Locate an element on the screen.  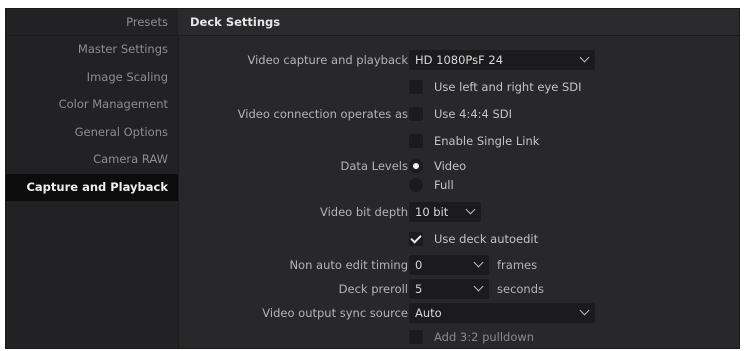
sidebar-item-capture-and-playback: Capture and Playback is located at coordinates (92, 187).